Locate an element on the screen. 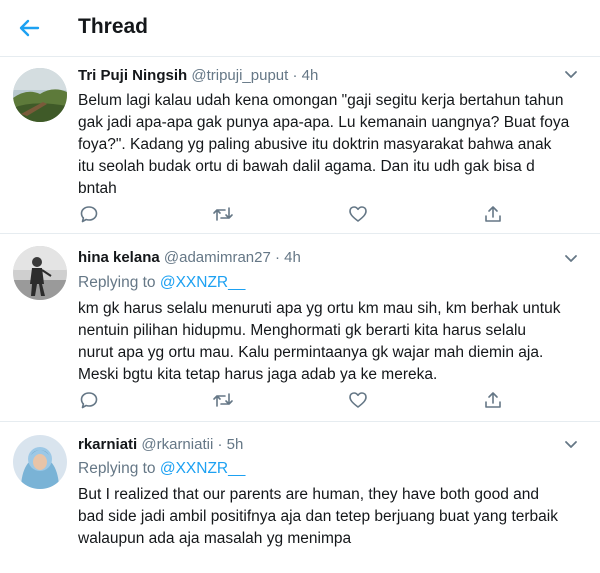  tweet-header: hina kelana @adamimran27 · 4h is located at coordinates (189, 257).